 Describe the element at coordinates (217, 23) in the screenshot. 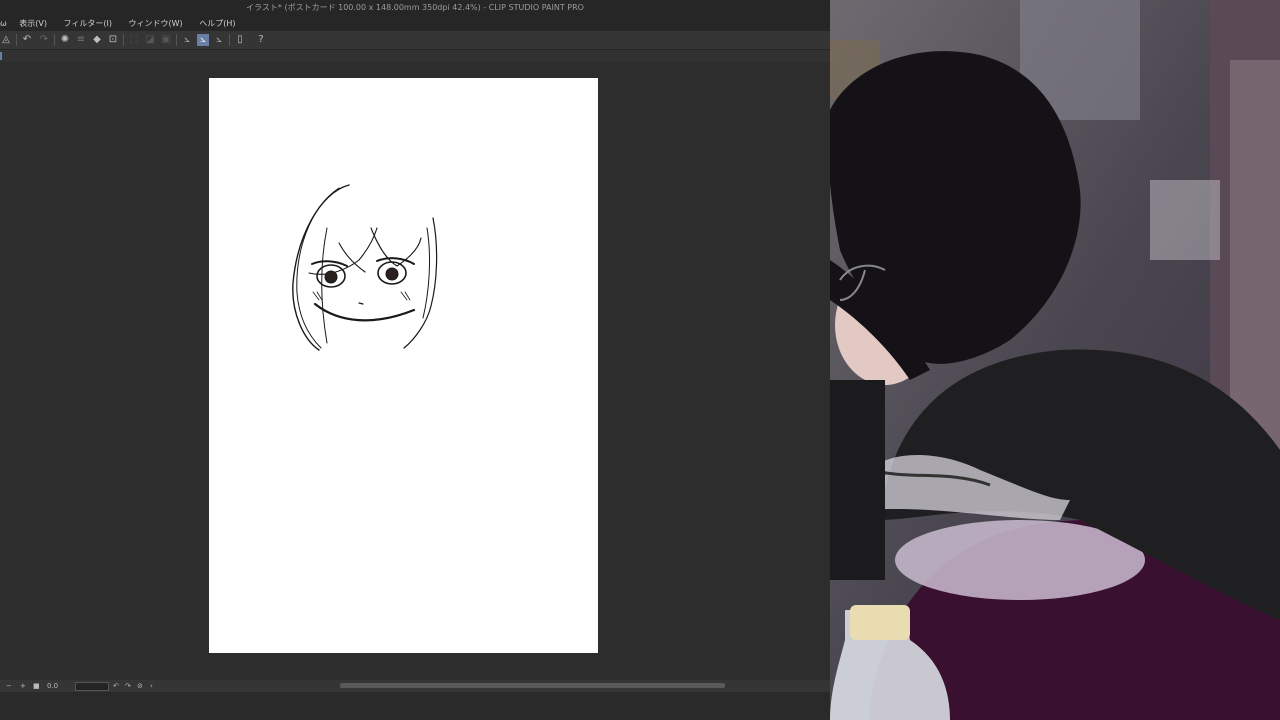

I see `menu-item-help: ヘルプ(H)` at that location.